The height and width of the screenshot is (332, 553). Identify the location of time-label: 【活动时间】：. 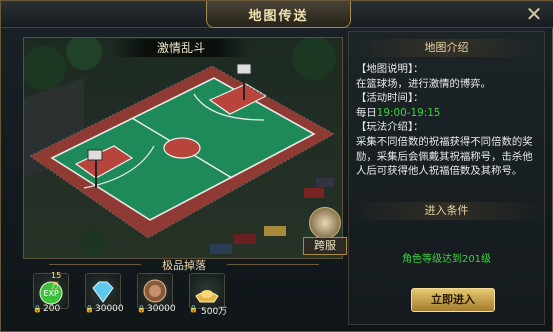
(390, 98).